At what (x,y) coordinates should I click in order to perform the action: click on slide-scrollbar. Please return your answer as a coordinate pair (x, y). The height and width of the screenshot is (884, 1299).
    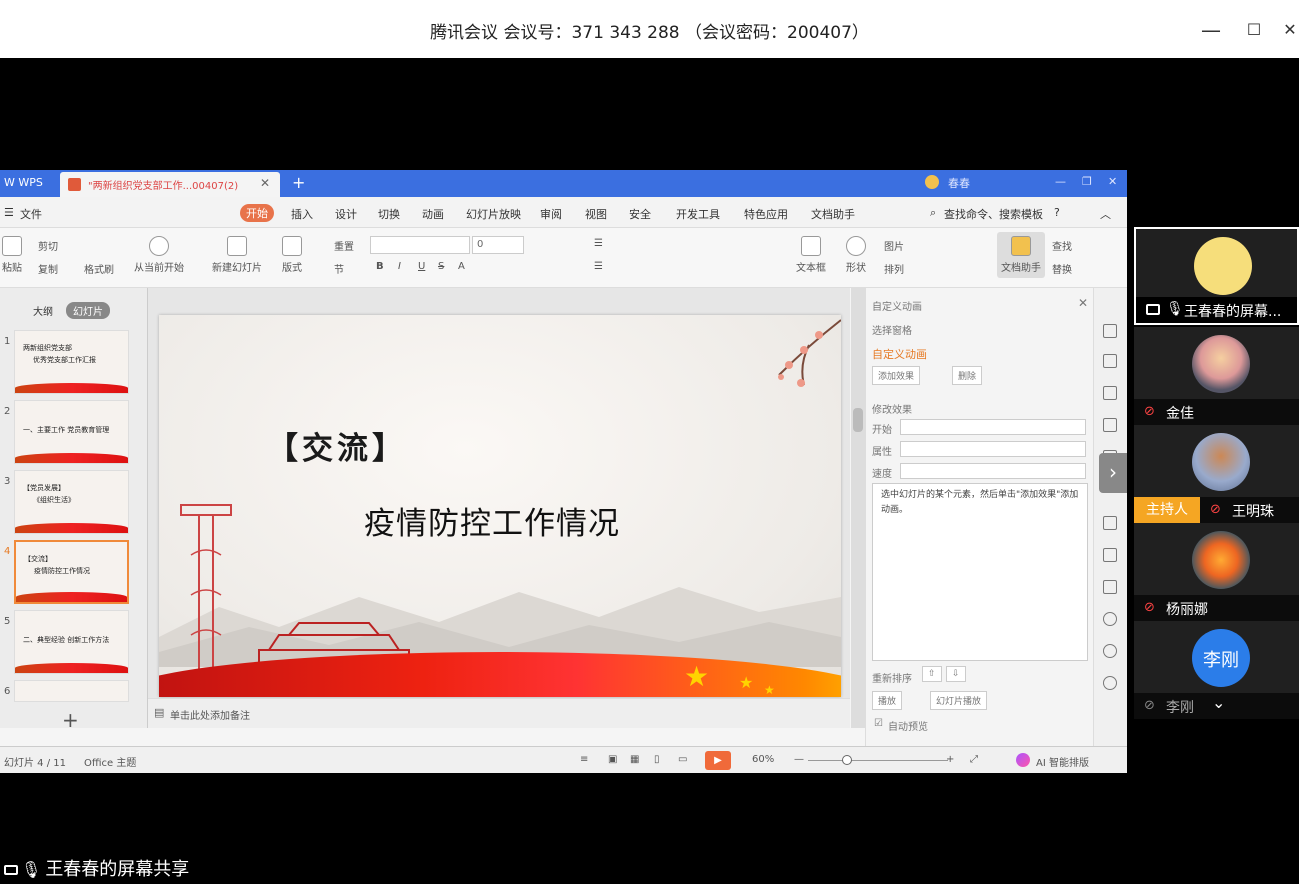
    Looking at the image, I should click on (858, 508).